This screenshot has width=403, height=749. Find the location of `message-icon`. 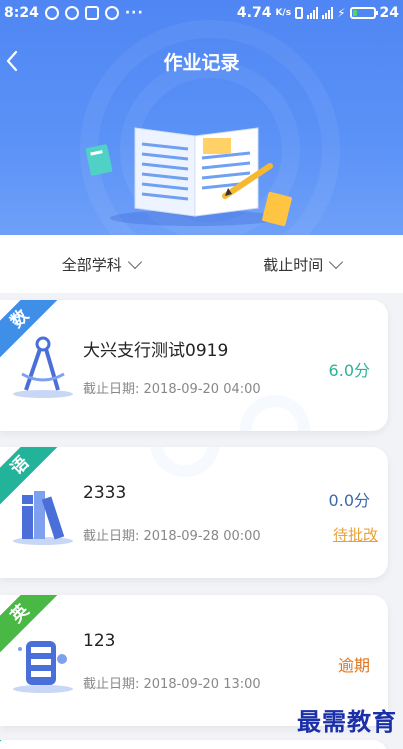

message-icon is located at coordinates (51, 13).